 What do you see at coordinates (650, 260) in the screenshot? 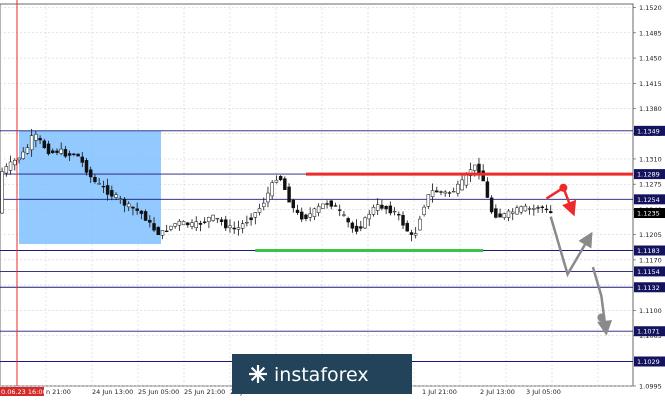
I see `price-tick-label: 1.1170` at bounding box center [650, 260].